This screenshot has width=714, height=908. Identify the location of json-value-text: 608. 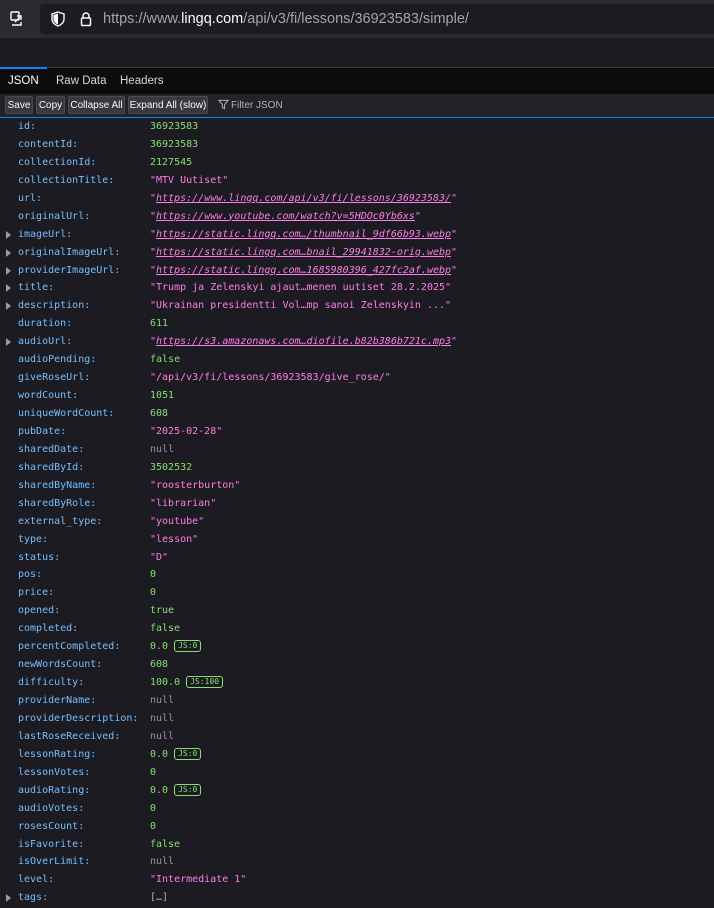
(159, 413).